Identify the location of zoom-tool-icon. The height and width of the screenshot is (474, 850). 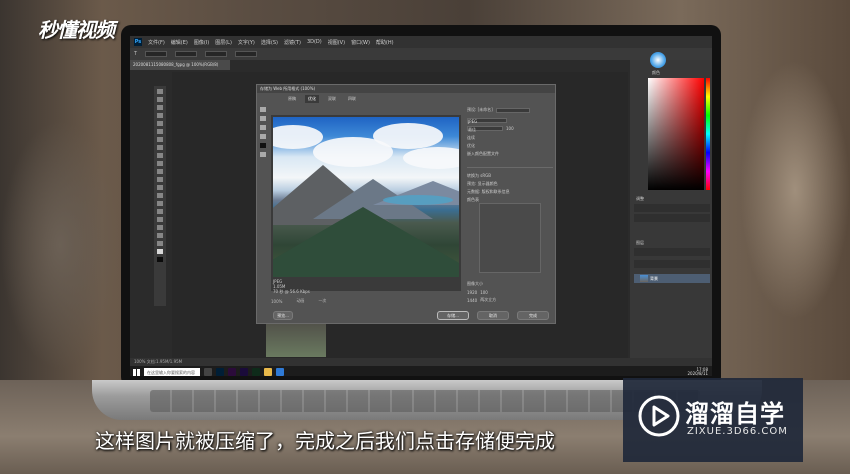
(160, 243).